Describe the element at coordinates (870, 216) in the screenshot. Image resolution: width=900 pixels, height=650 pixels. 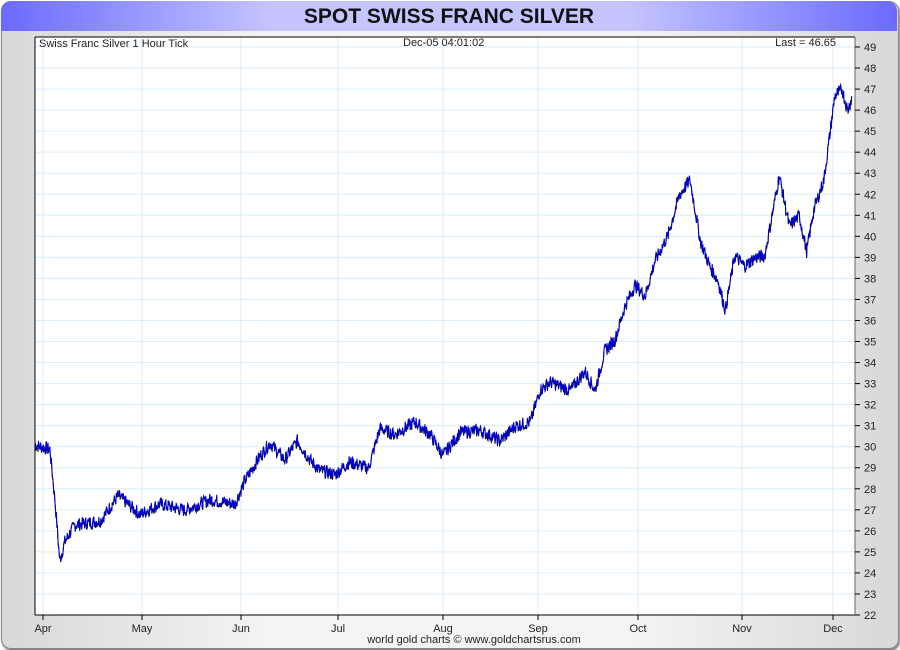
I see `y-tick-label: 41` at that location.